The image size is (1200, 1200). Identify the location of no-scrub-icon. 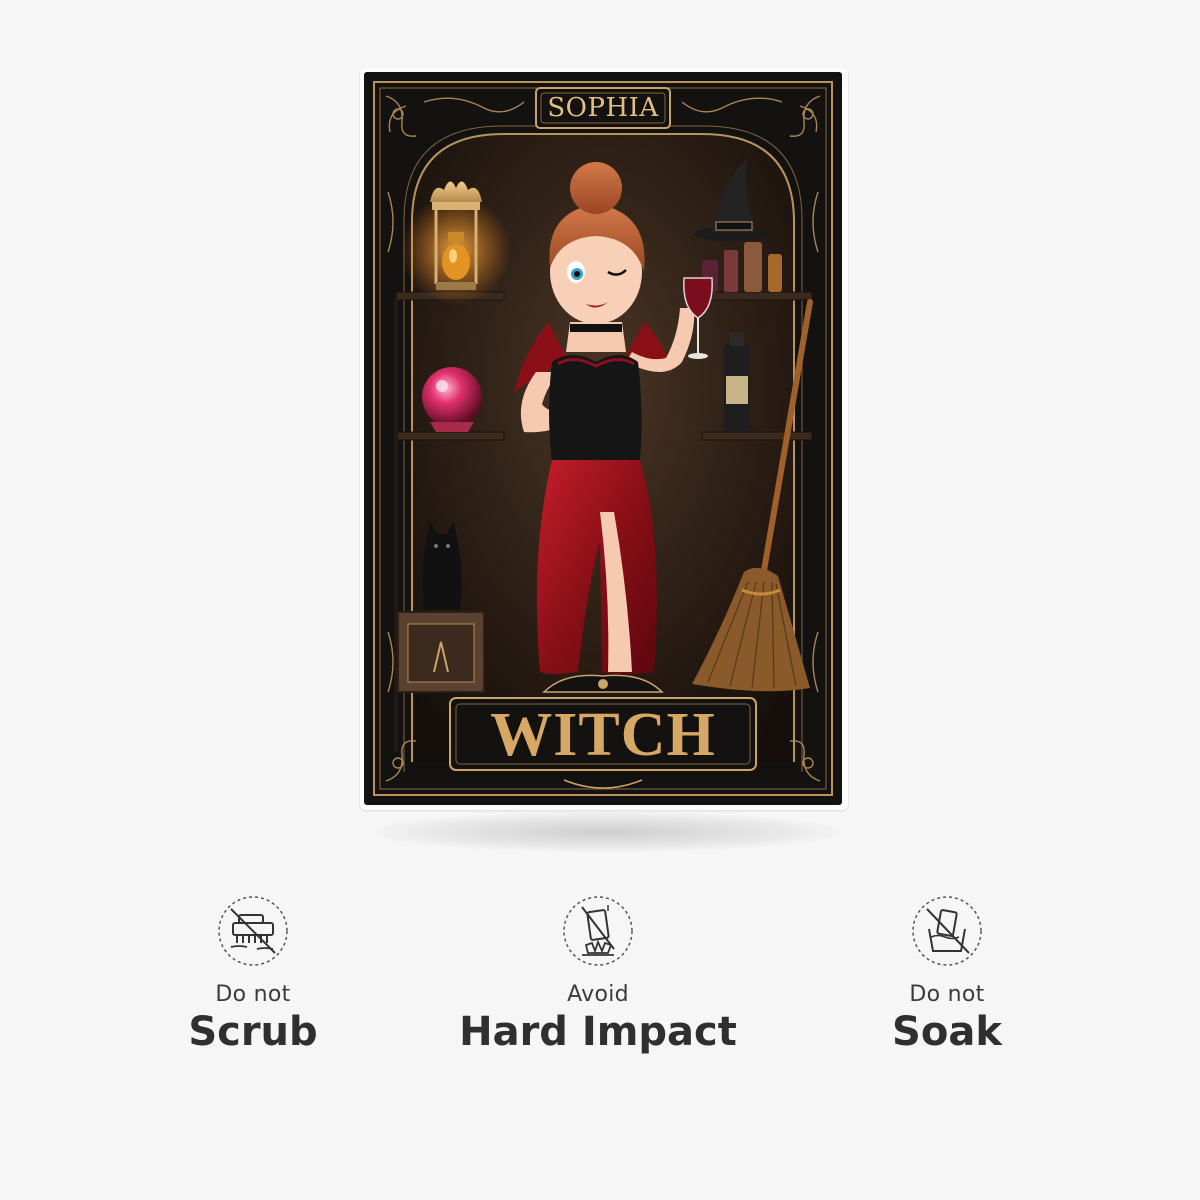
(253, 931).